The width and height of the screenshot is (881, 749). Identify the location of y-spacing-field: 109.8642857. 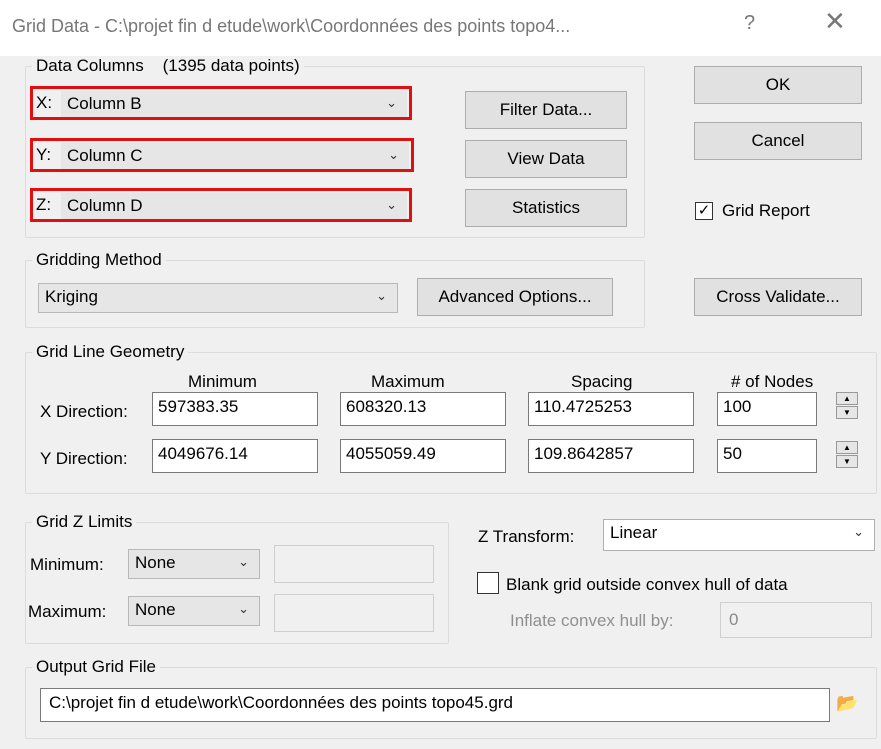
(611, 456).